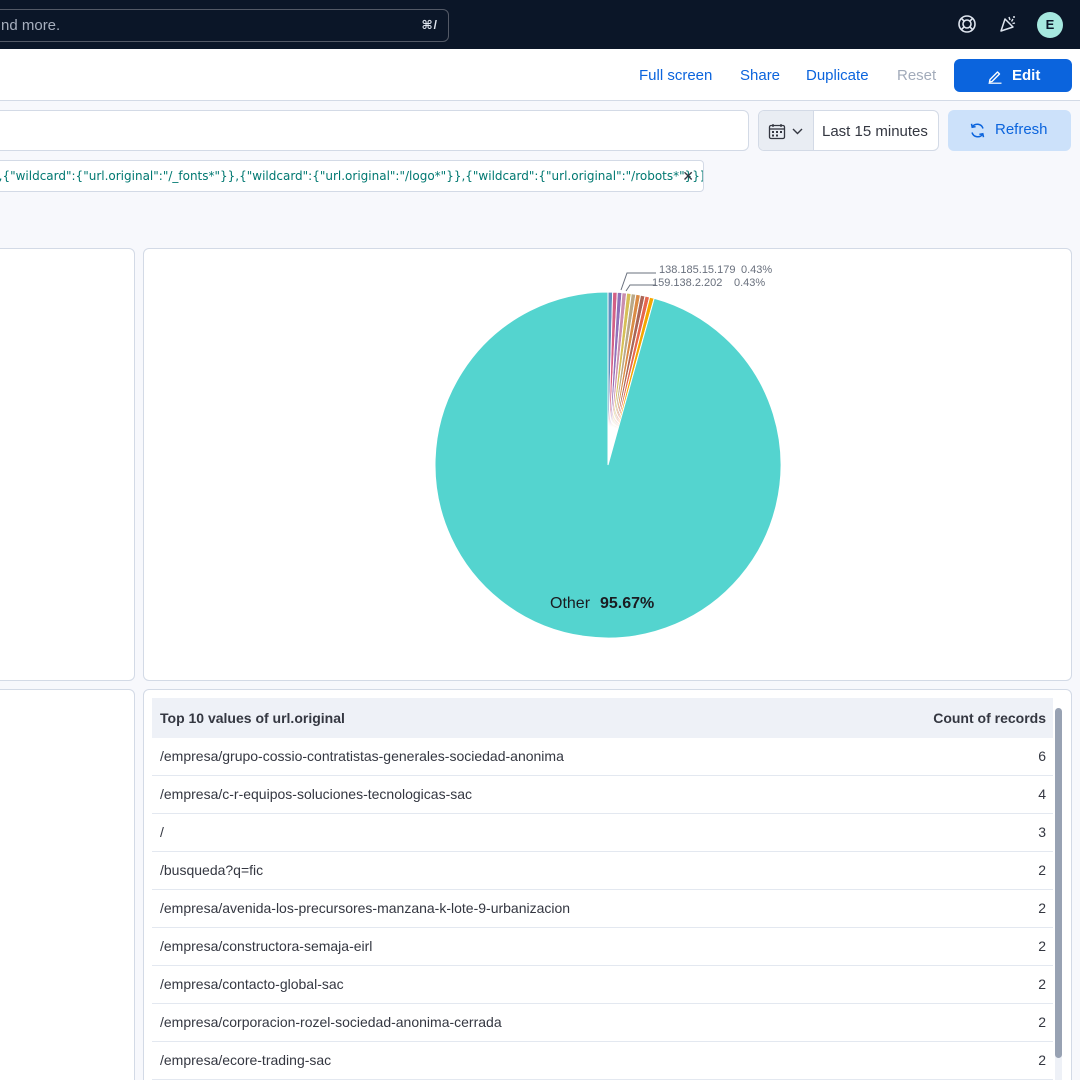  What do you see at coordinates (429, 25) in the screenshot?
I see `search-shortcut-hint: ⌘/` at bounding box center [429, 25].